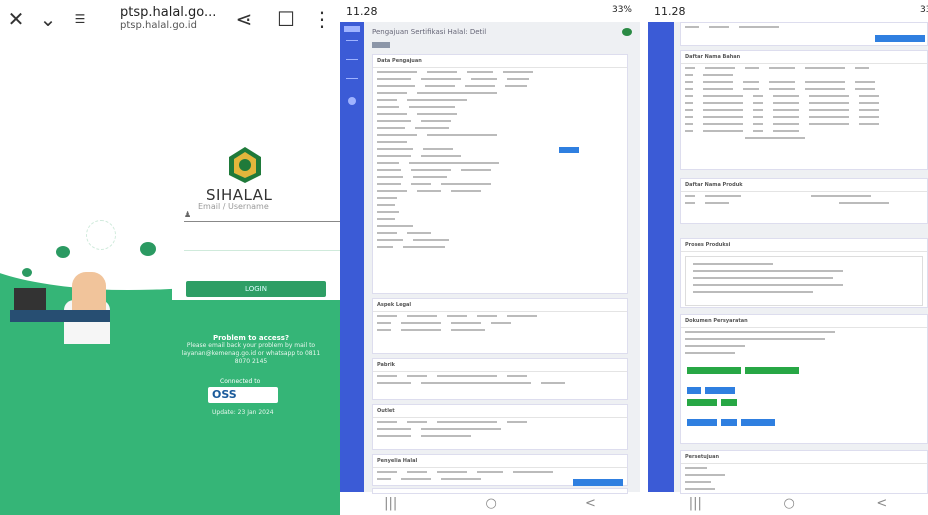 This screenshot has width=928, height=515. Describe the element at coordinates (500, 379) in the screenshot. I see `pabrik-card: Pabrik` at that location.